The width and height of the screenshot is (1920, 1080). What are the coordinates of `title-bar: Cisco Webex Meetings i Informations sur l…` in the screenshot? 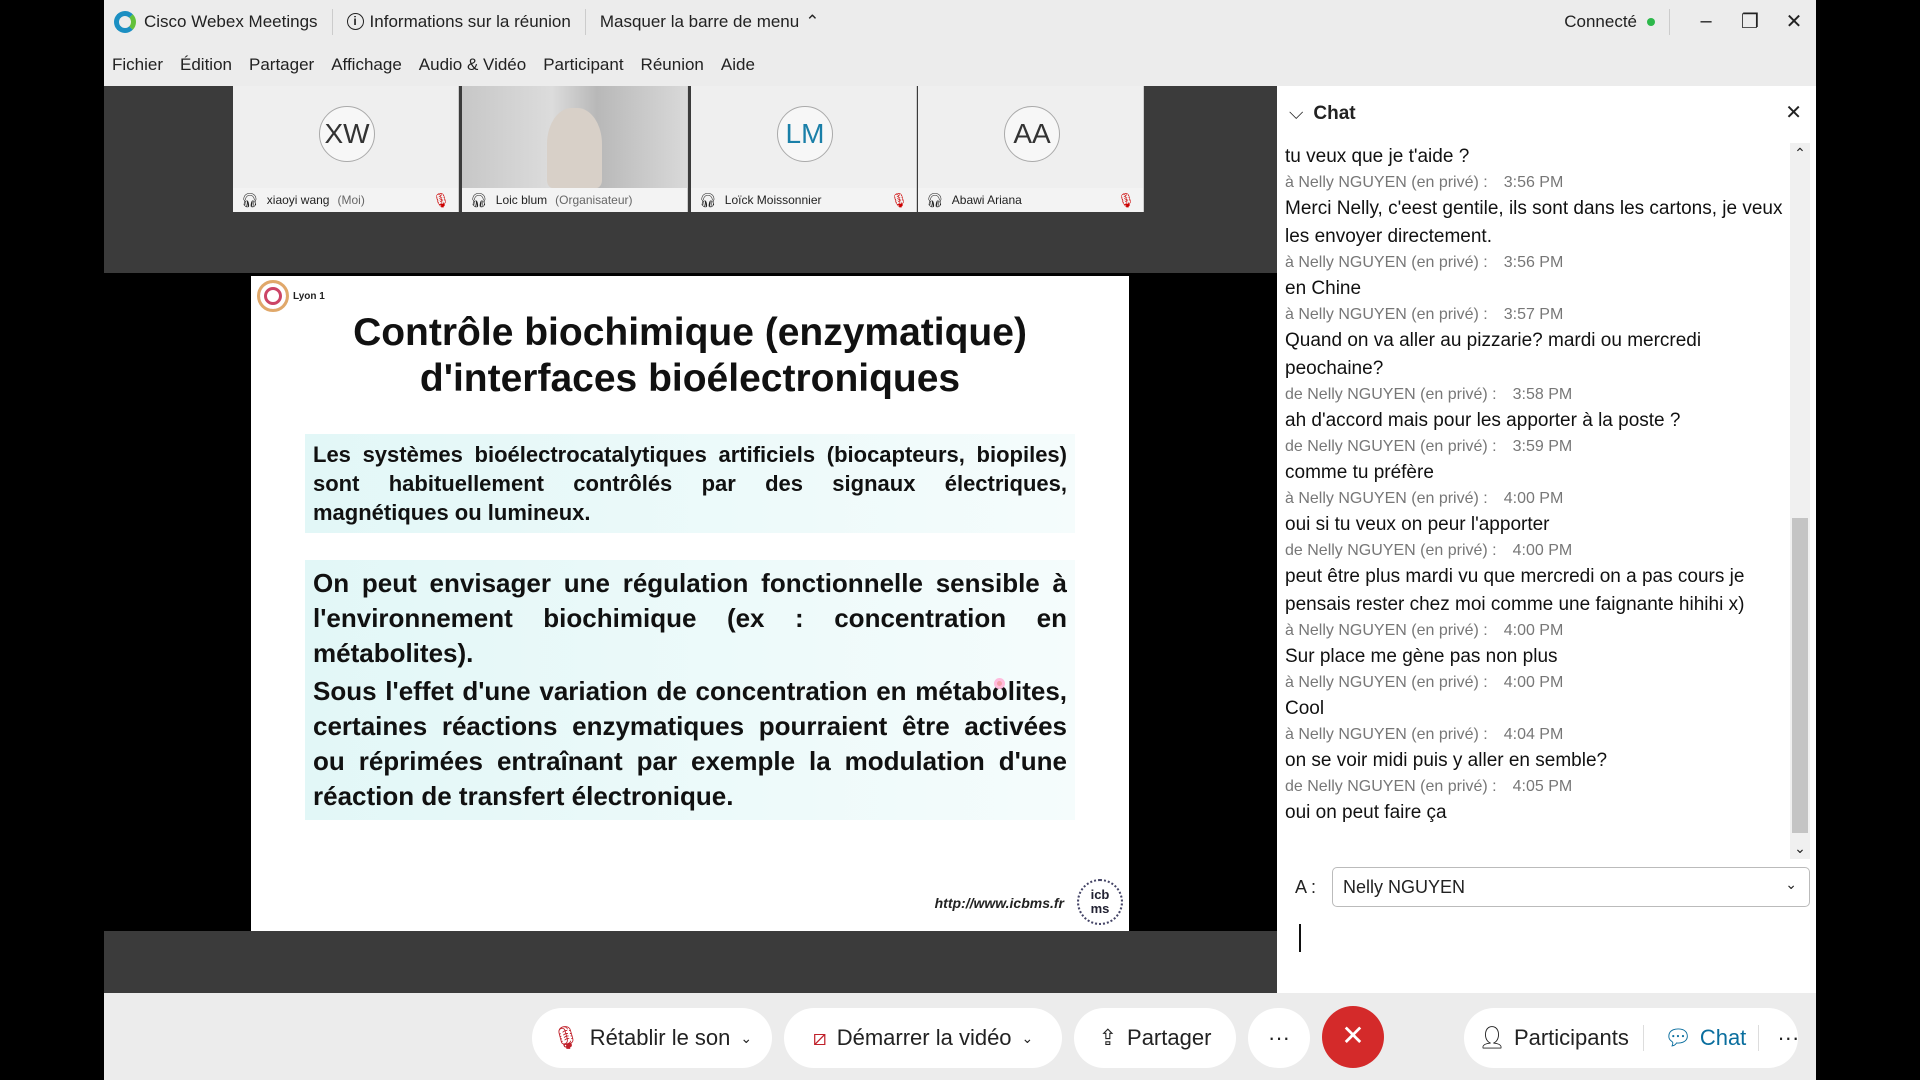 It's located at (960, 21).